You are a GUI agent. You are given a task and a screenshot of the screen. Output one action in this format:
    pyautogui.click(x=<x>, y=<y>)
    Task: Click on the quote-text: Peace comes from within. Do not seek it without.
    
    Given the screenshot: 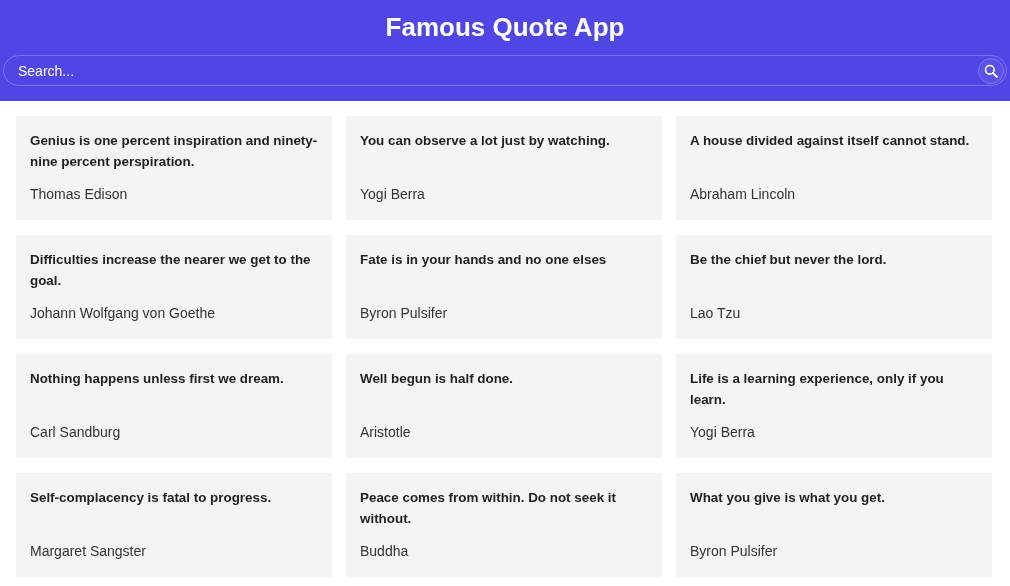 What is the action you would take?
    pyautogui.click(x=488, y=508)
    